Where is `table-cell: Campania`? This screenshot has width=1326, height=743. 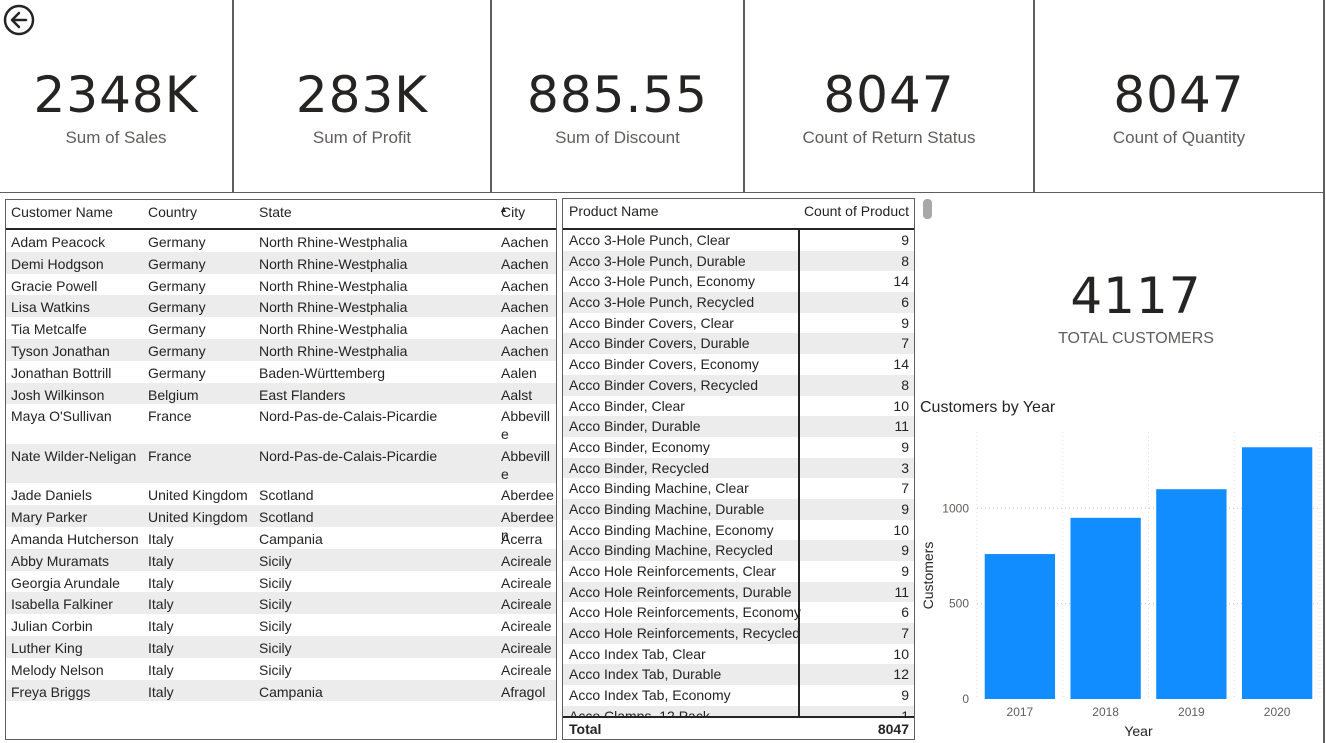 table-cell: Campania is located at coordinates (291, 691).